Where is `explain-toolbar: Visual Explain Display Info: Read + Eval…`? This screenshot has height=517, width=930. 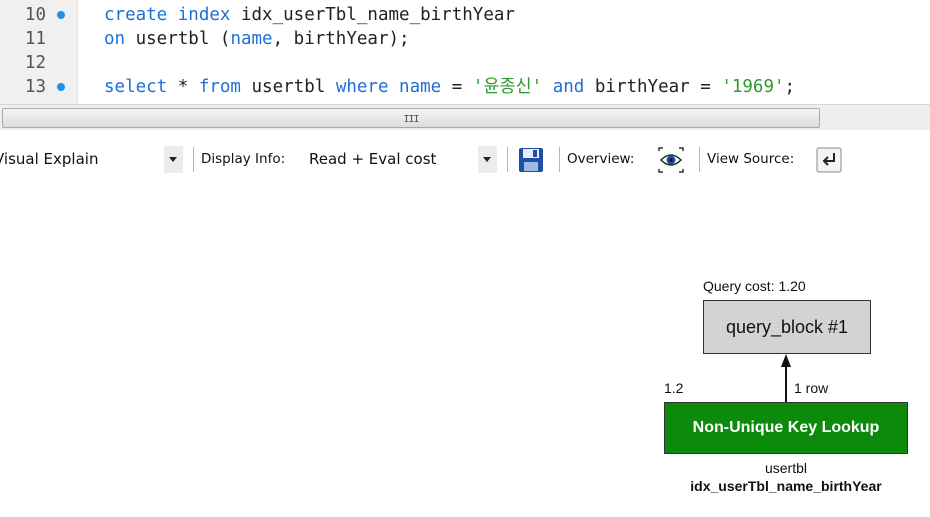
explain-toolbar: Visual Explain Display Info: Read + Eval… is located at coordinates (465, 158).